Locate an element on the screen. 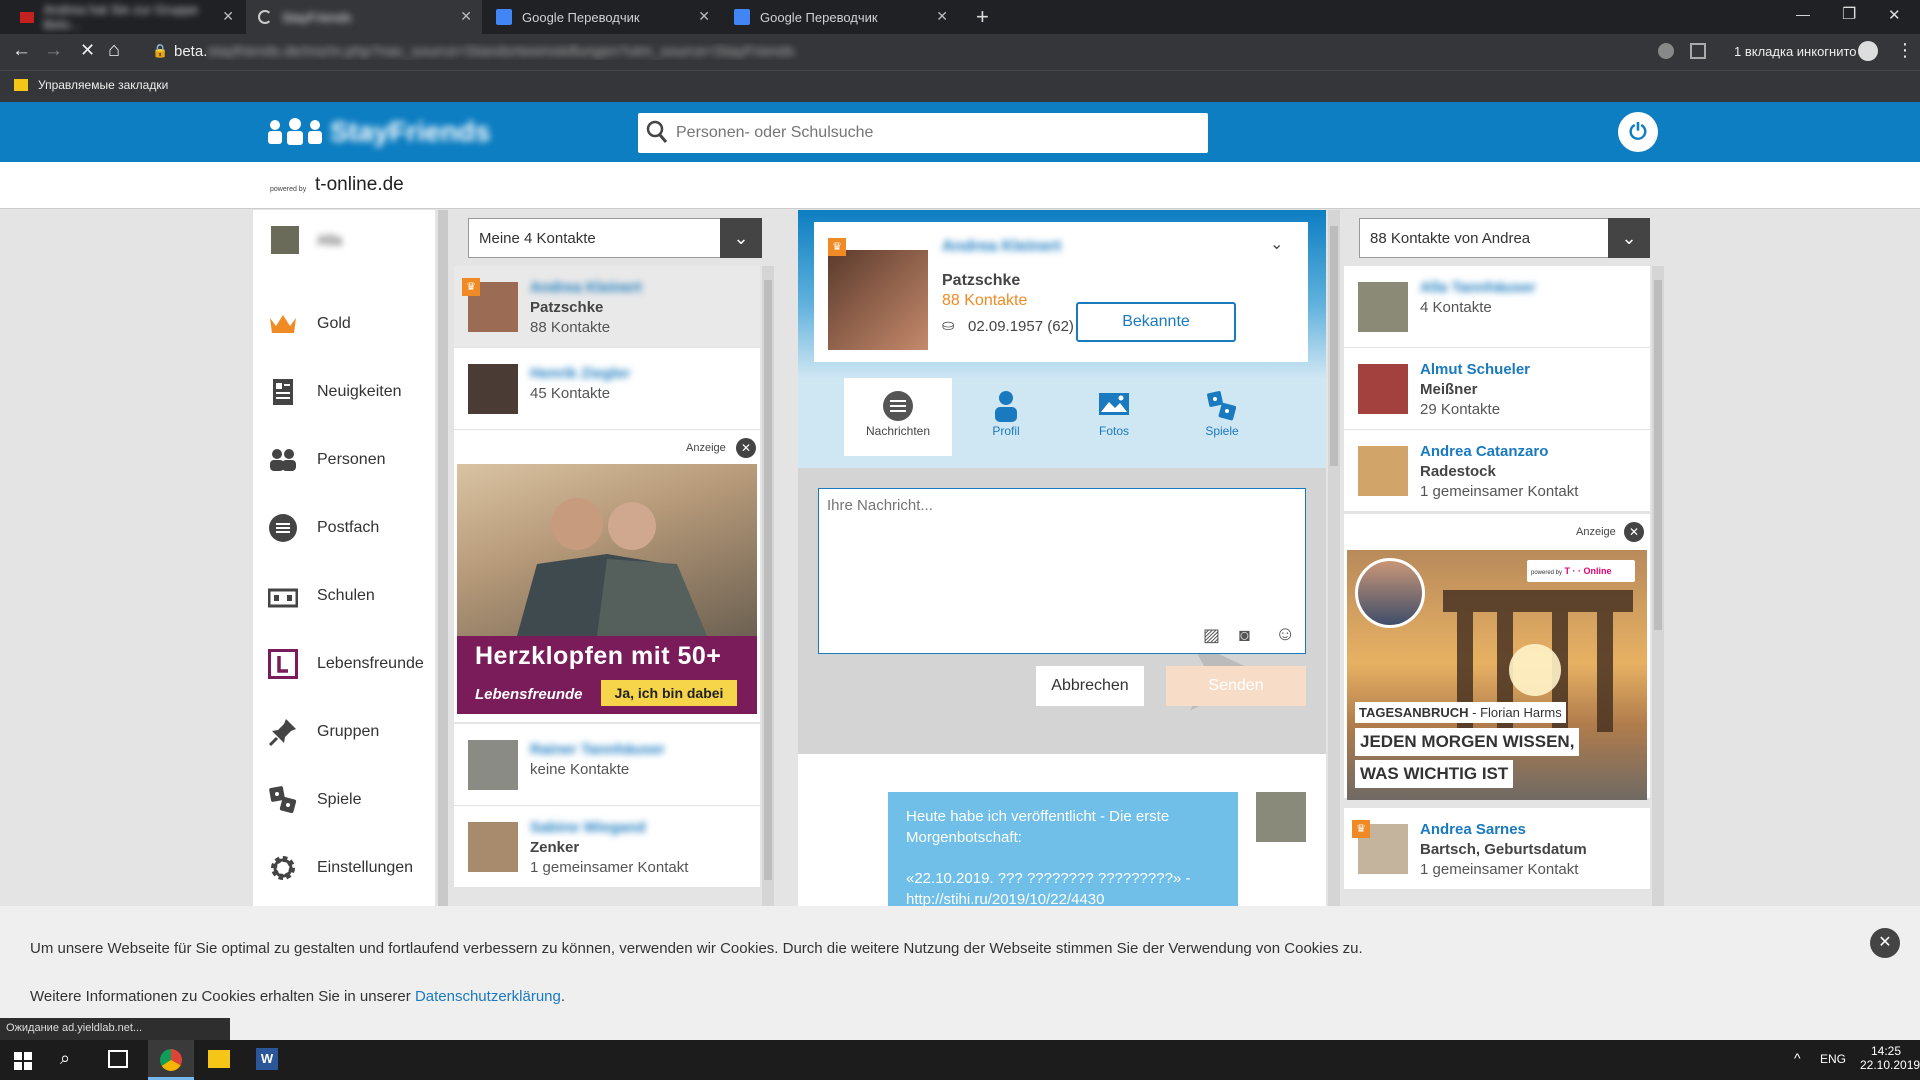 The image size is (1920, 1080). lock-icon: 🔒 is located at coordinates (160, 51).